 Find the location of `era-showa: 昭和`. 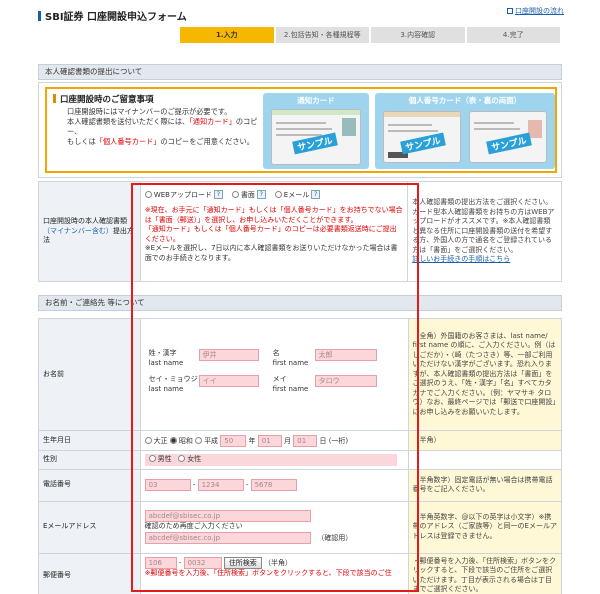

era-showa: 昭和 is located at coordinates (181, 440).